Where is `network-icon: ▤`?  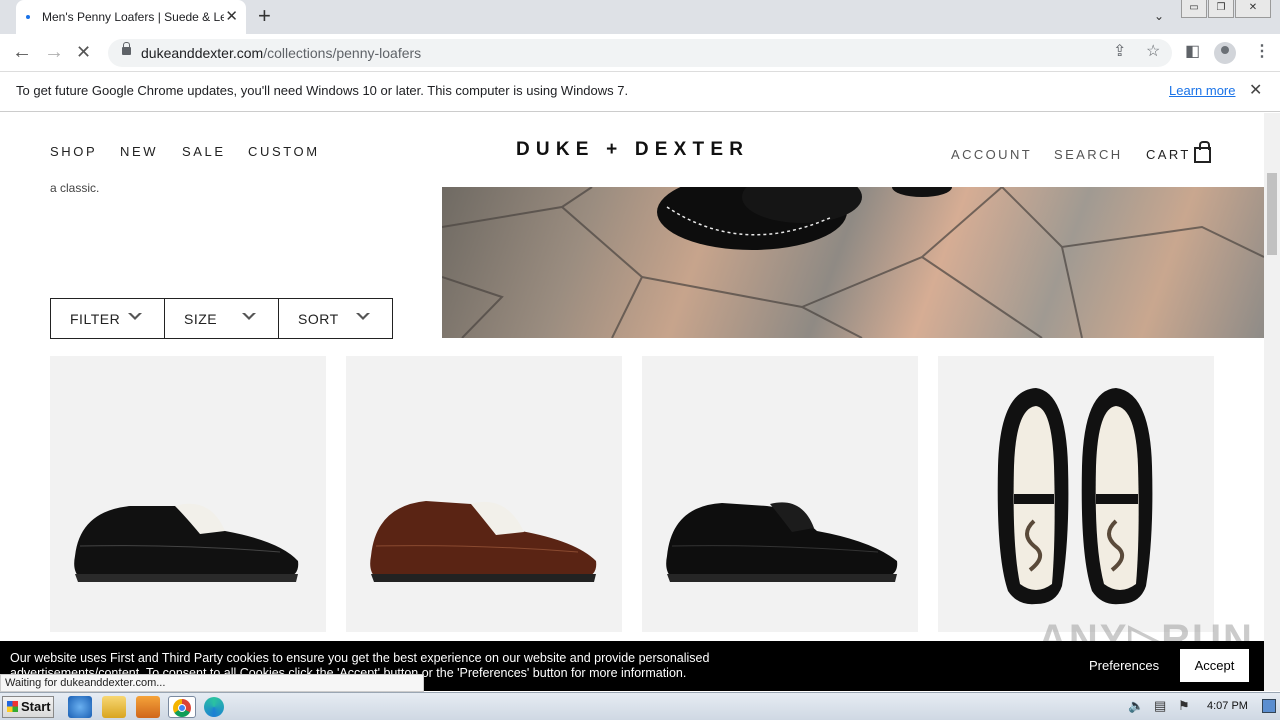
network-icon: ▤ is located at coordinates (1160, 706).